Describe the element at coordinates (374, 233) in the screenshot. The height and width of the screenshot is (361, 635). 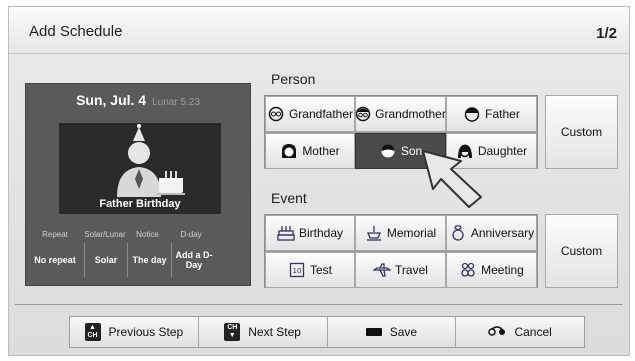
I see `memorial-incense-icon` at that location.